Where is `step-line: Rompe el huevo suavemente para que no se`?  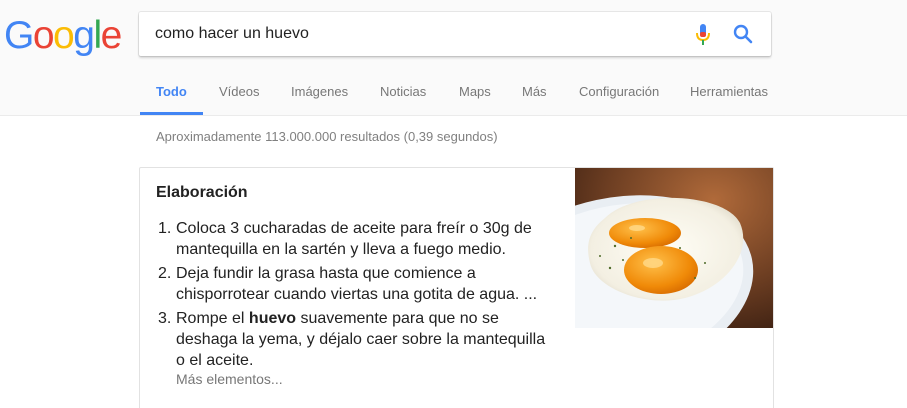 step-line: Rompe el huevo suavemente para que no se is located at coordinates (367, 318).